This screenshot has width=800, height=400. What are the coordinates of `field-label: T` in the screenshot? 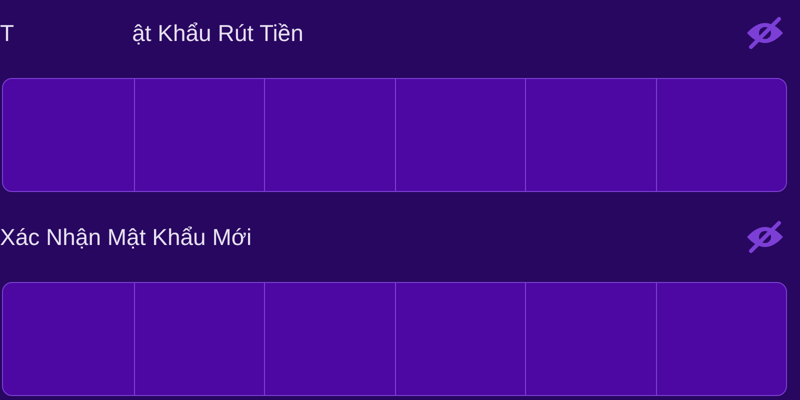 It's located at (7, 33).